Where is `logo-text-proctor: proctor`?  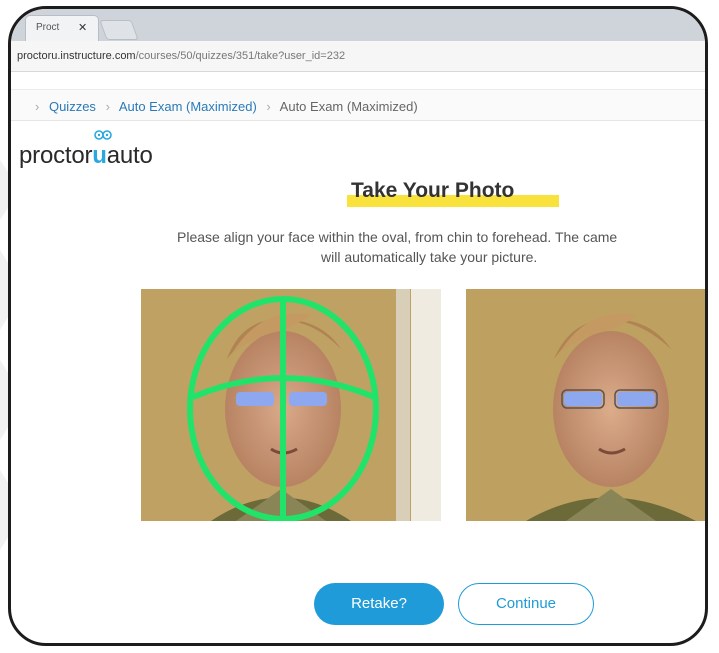
logo-text-proctor: proctor is located at coordinates (56, 155).